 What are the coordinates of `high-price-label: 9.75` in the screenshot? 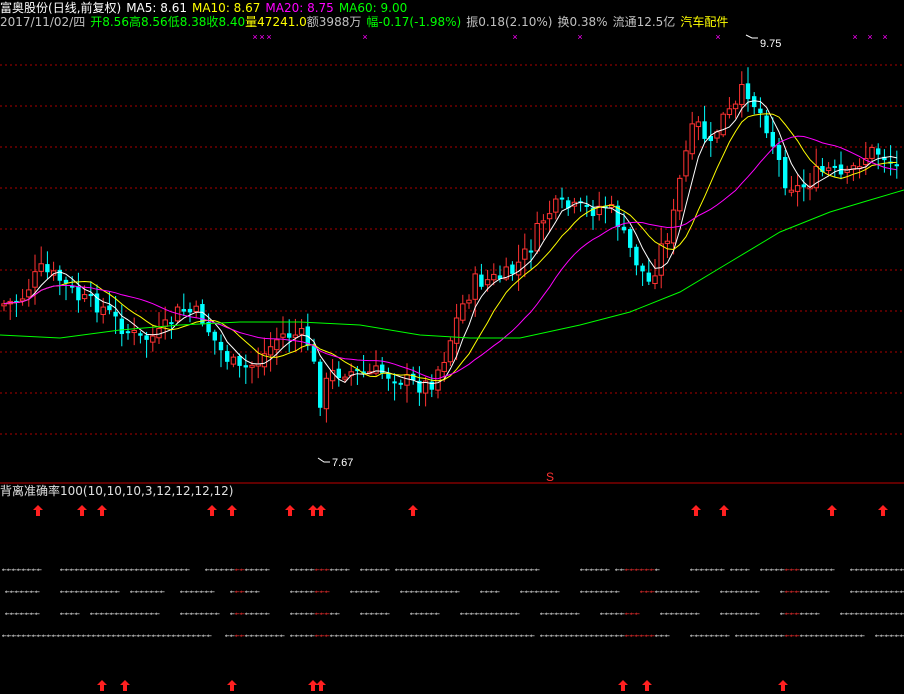 It's located at (770, 44).